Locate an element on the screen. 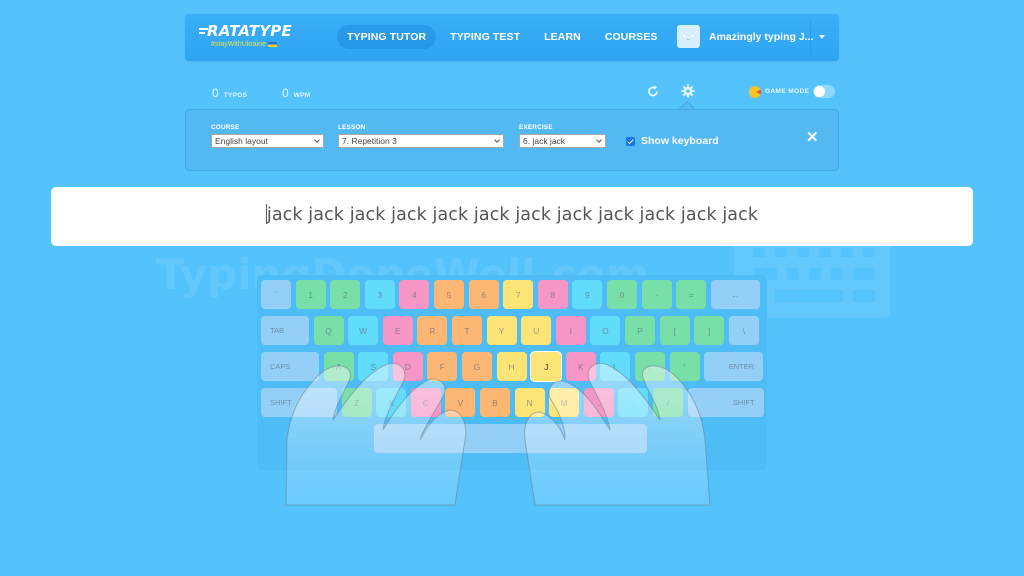 The width and height of the screenshot is (1024, 576). key-l: L is located at coordinates (615, 366).